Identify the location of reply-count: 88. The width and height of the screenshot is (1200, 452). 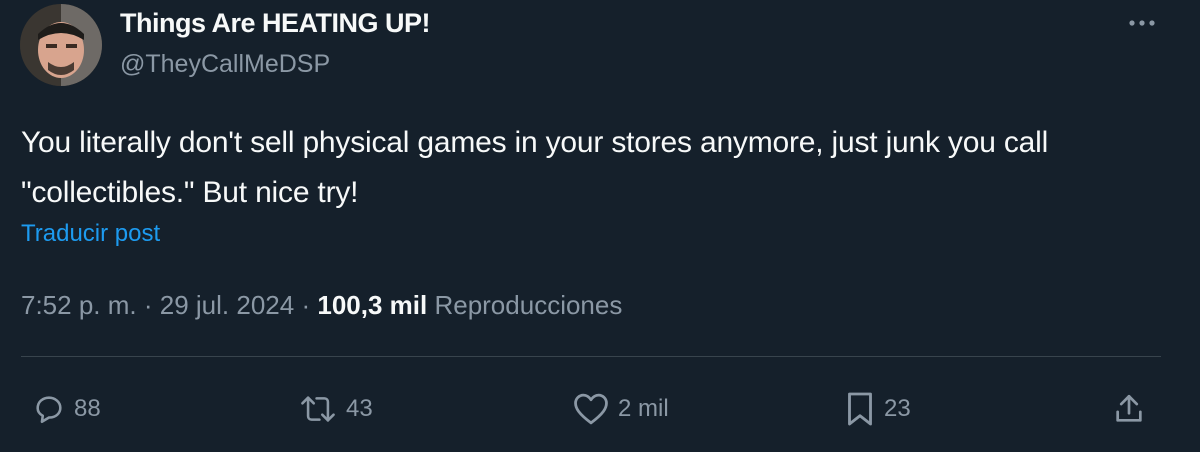
(87, 408).